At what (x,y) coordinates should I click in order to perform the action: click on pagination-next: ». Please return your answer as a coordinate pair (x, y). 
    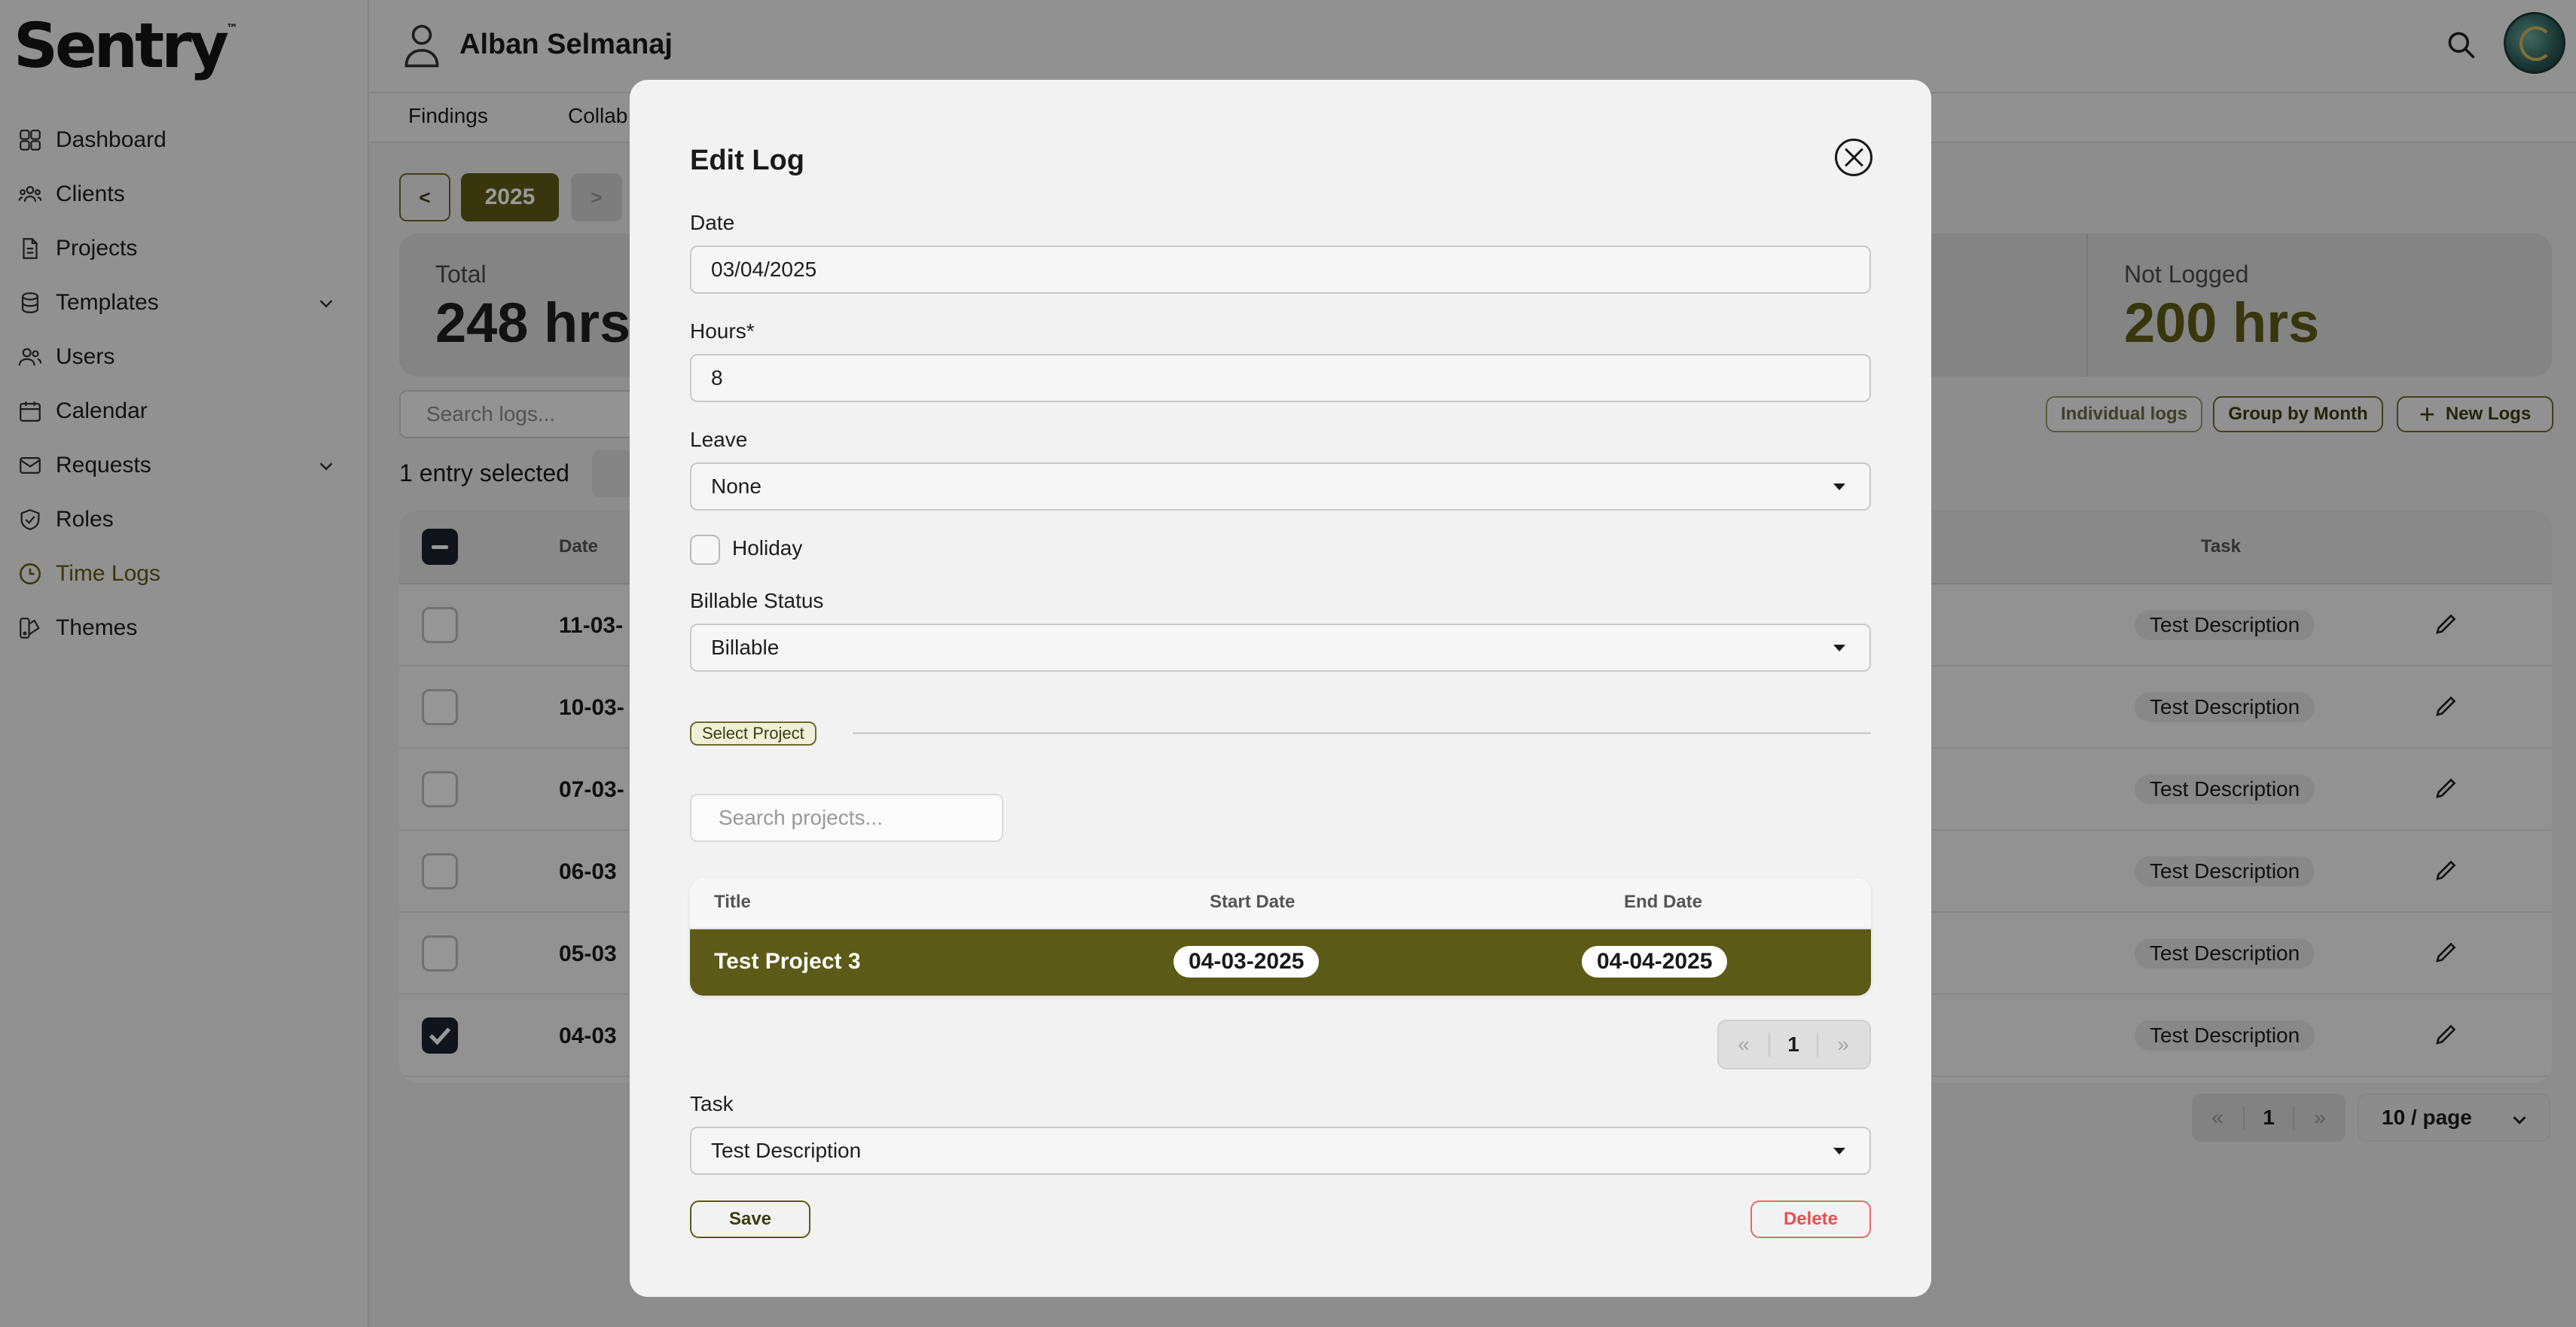
    Looking at the image, I should click on (1843, 1045).